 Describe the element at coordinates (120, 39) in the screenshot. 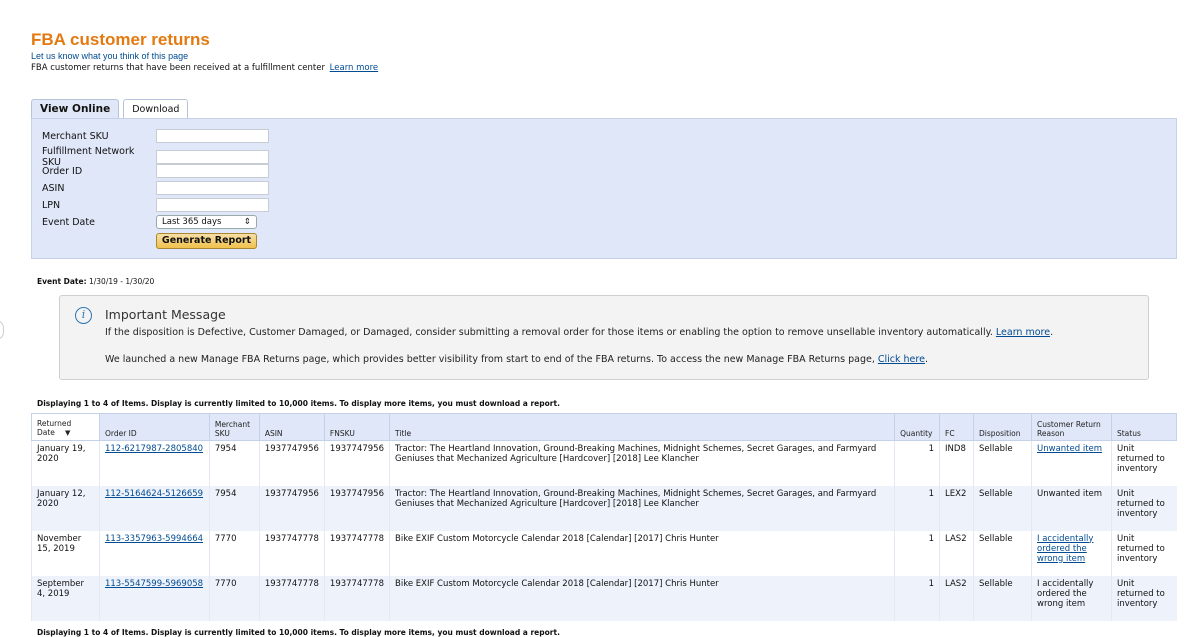

I see `page-title: FBA customer returns` at that location.